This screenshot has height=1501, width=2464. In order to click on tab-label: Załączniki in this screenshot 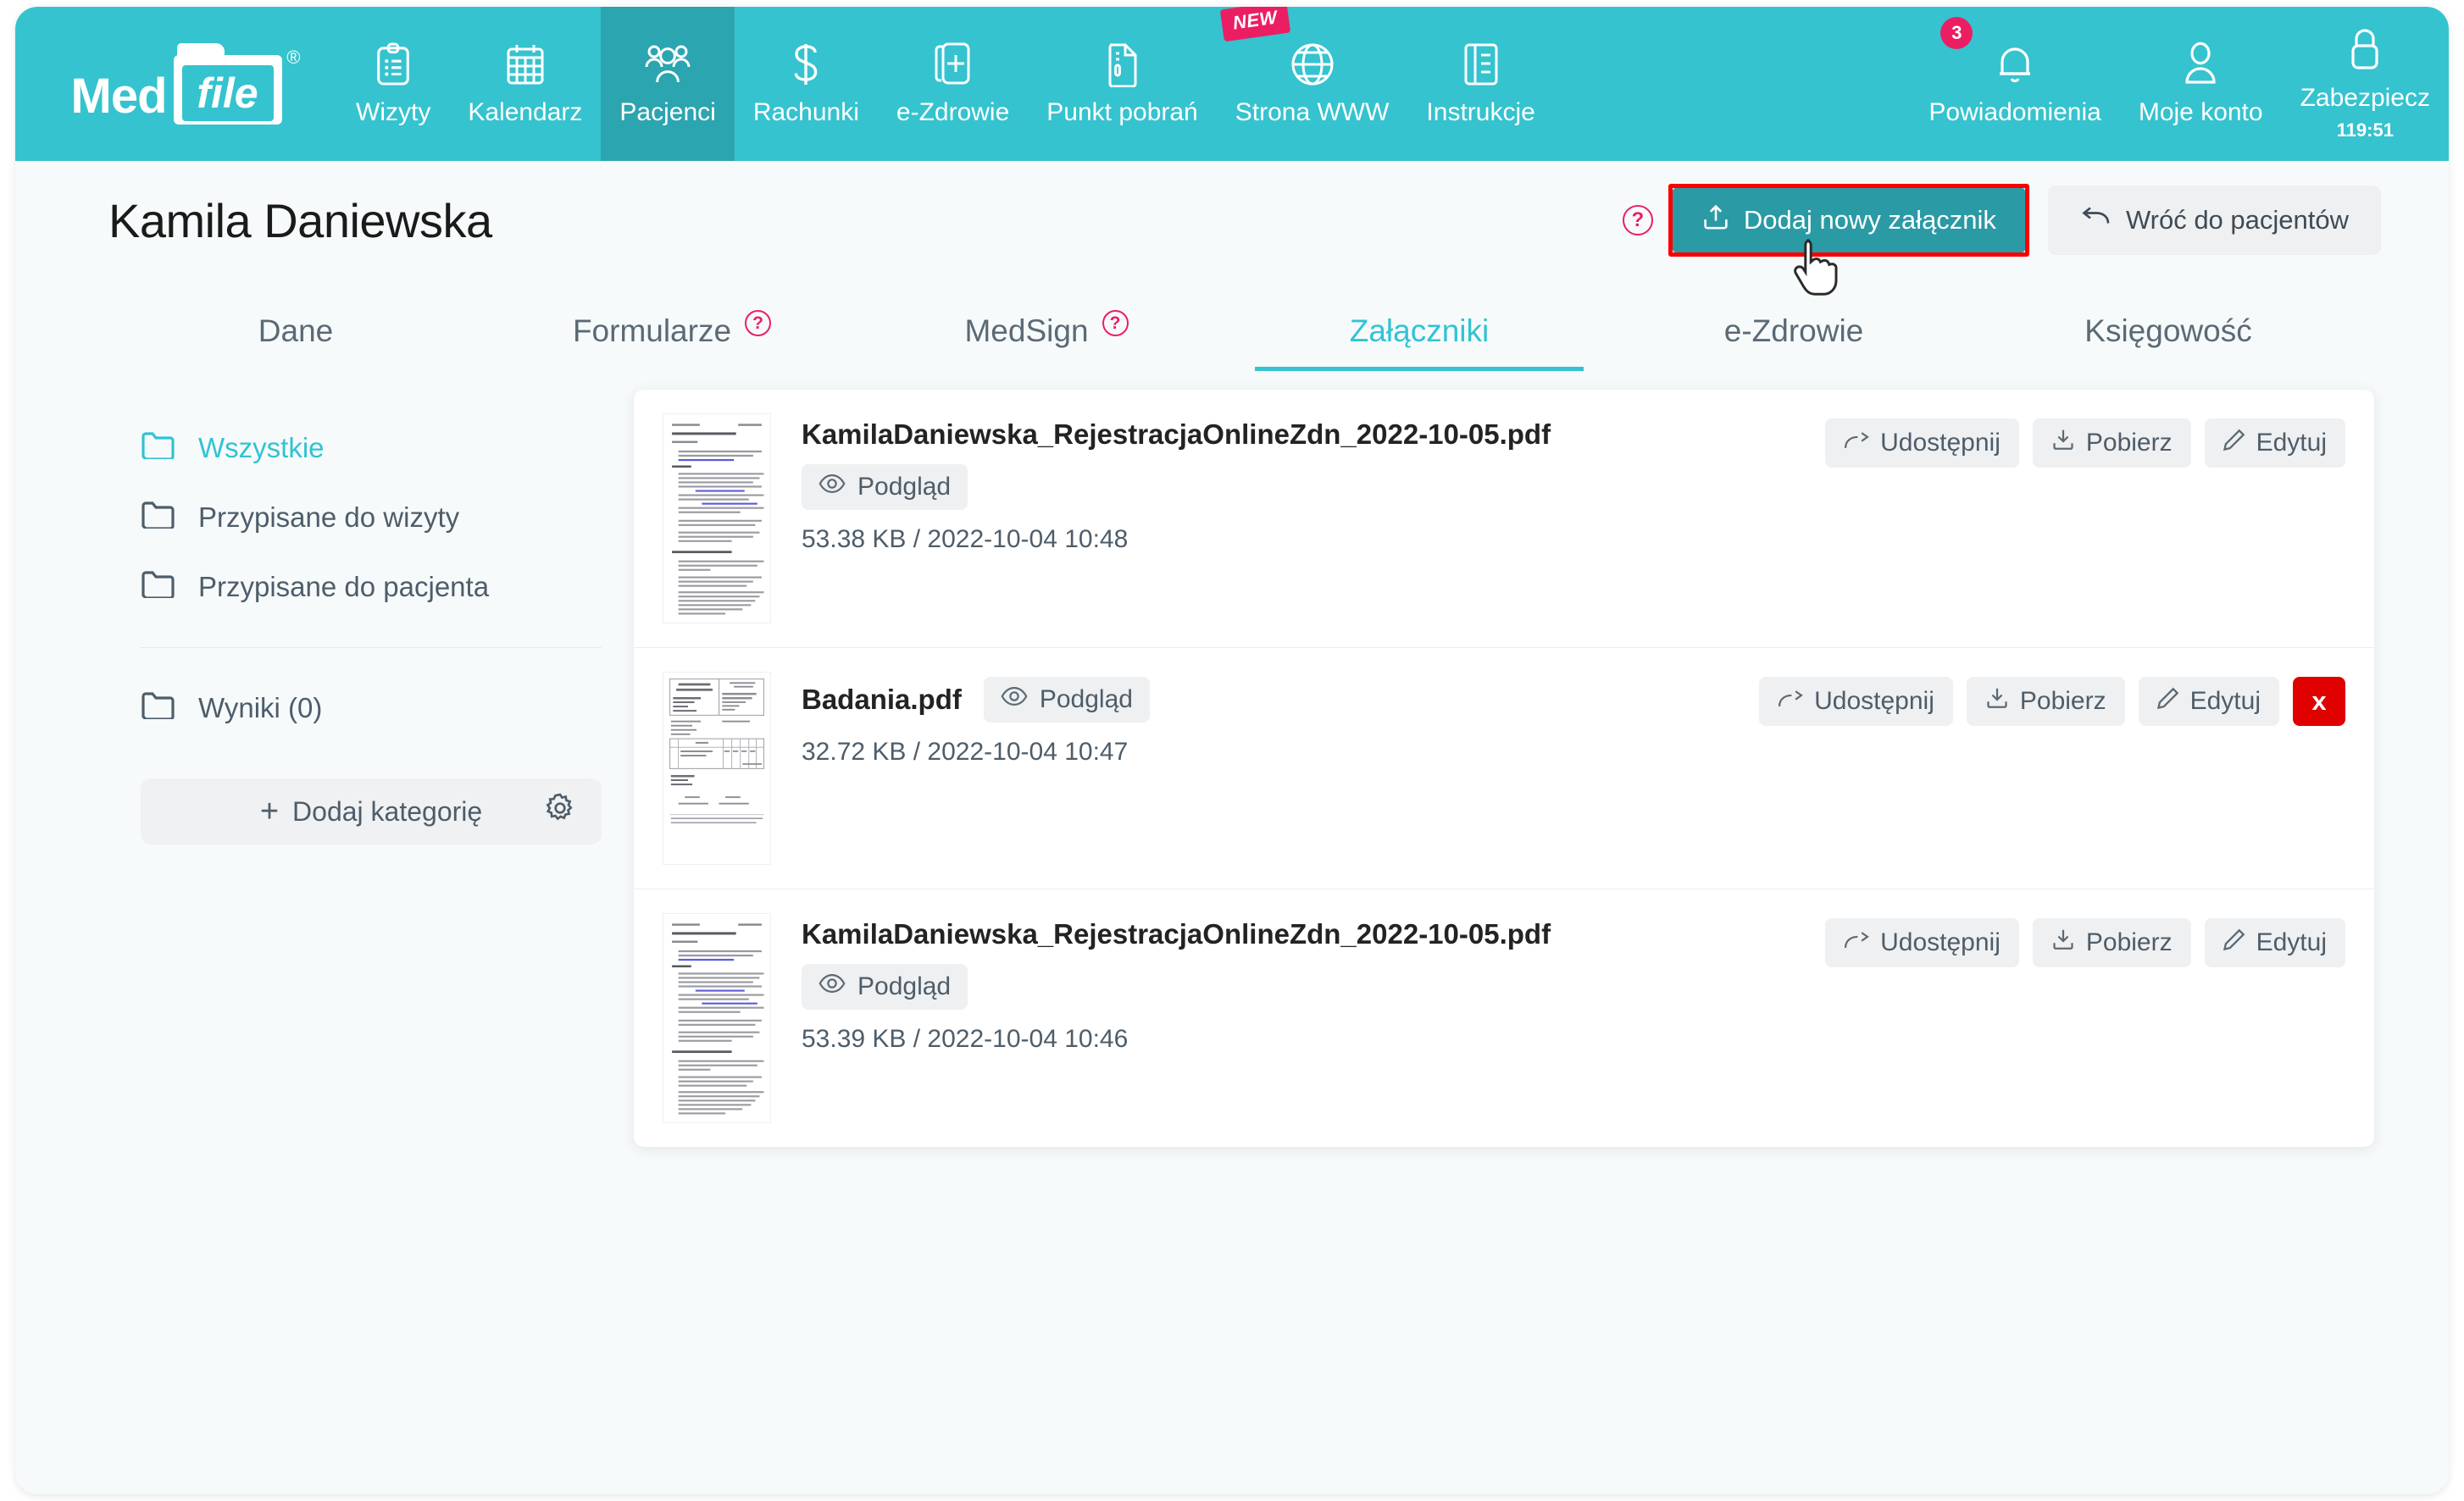, I will do `click(1420, 330)`.